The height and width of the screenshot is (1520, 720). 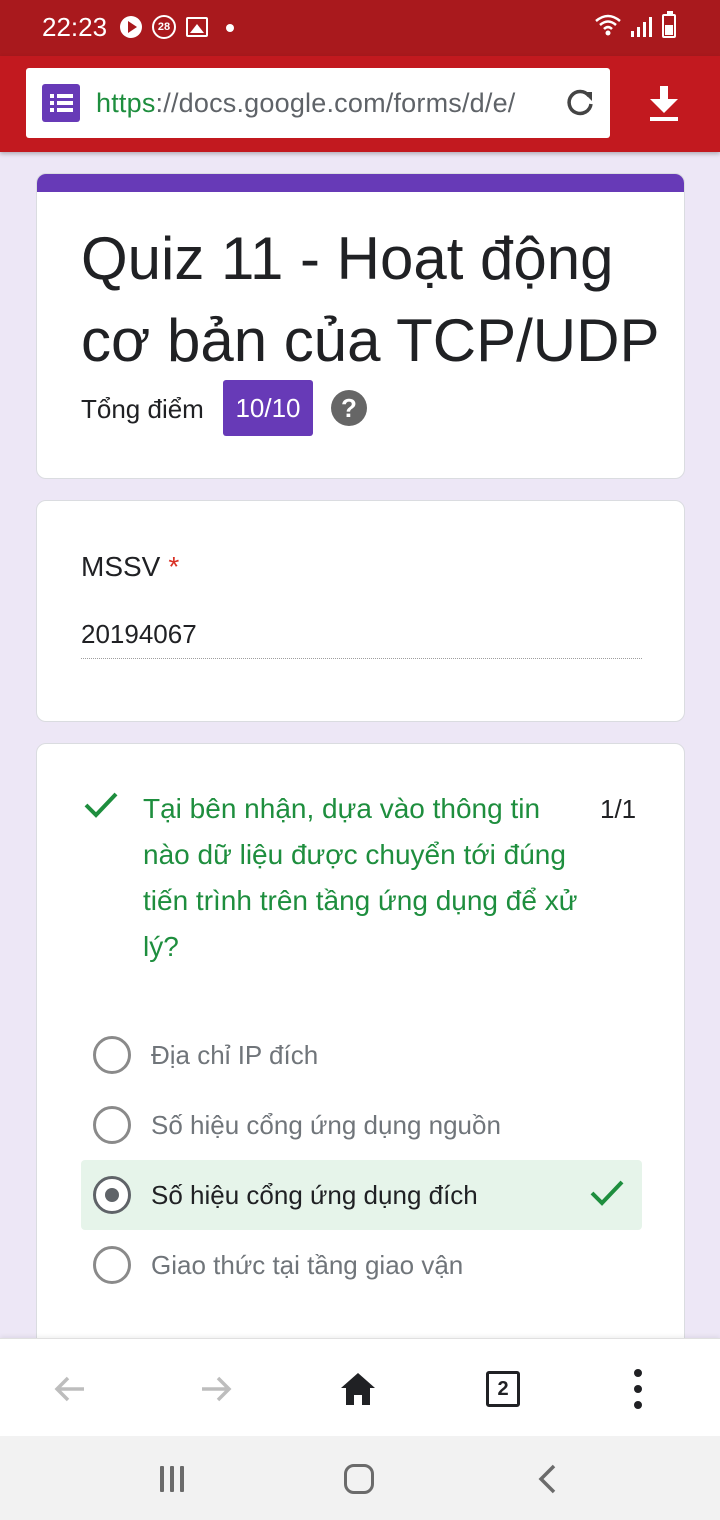 I want to click on option-label: Giao thức tại tầng giao vận, so click(x=307, y=1265).